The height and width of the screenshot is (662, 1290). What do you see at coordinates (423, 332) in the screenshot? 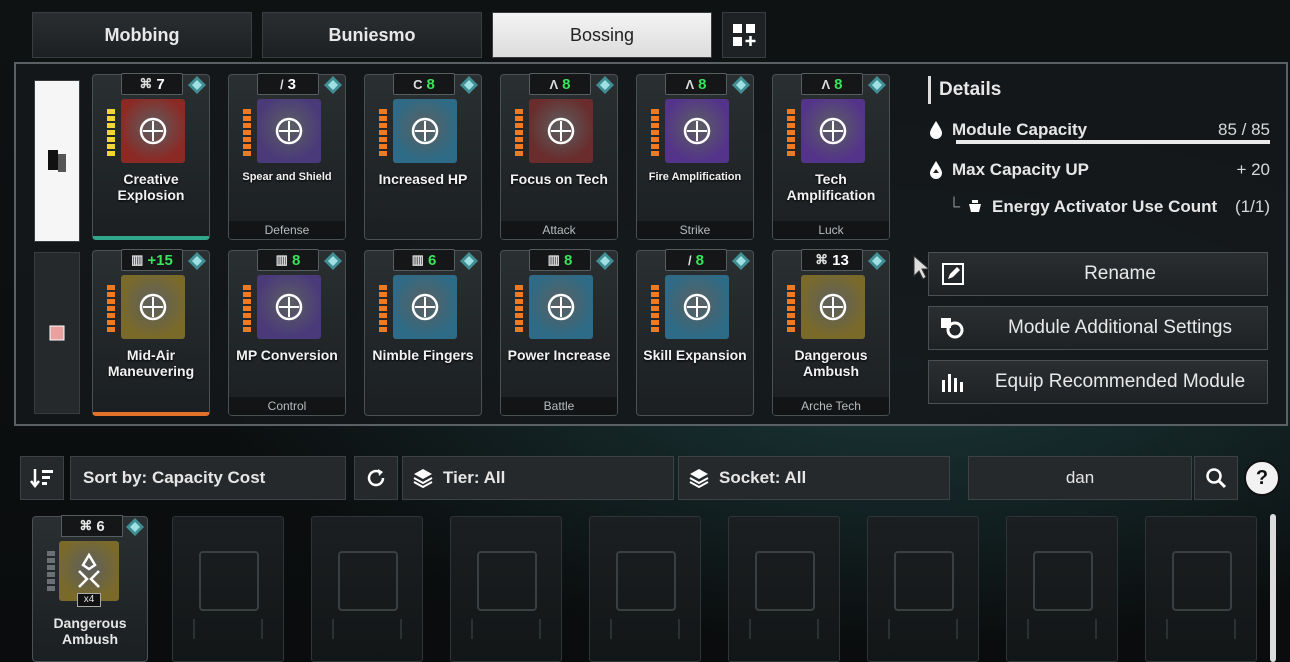
I see `module-card: ▥ 6 Nimble Fingers` at bounding box center [423, 332].